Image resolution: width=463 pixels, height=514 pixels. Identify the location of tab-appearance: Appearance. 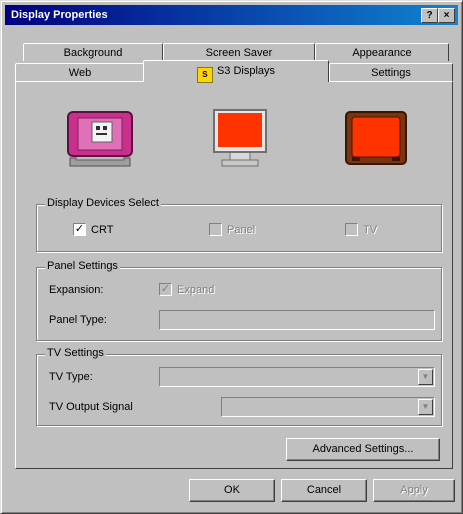
(382, 52).